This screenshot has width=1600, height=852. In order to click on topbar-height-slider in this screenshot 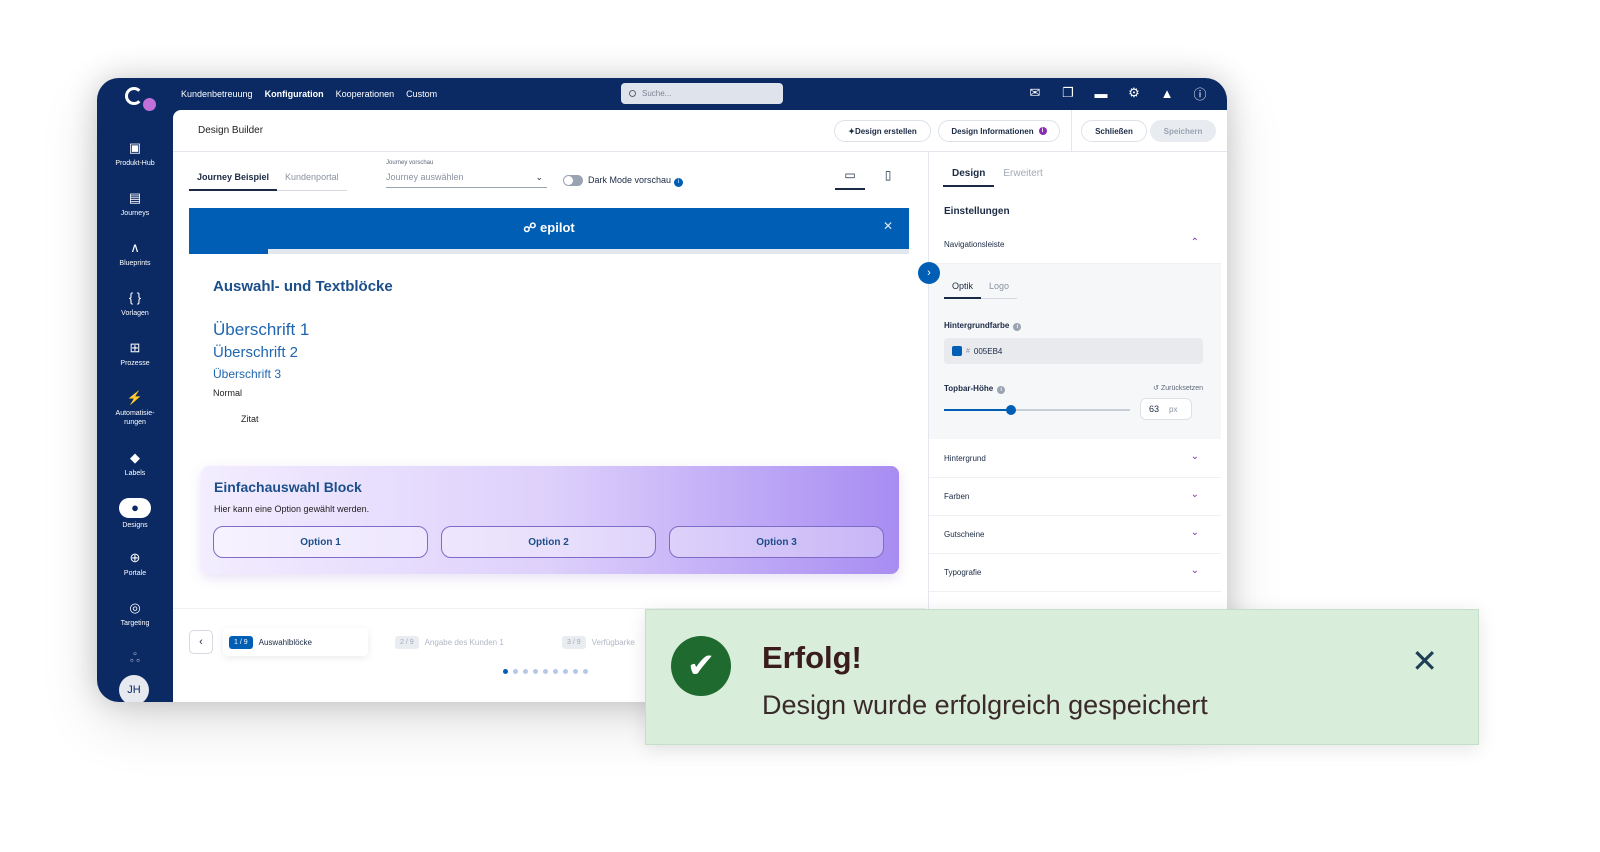, I will do `click(1037, 410)`.